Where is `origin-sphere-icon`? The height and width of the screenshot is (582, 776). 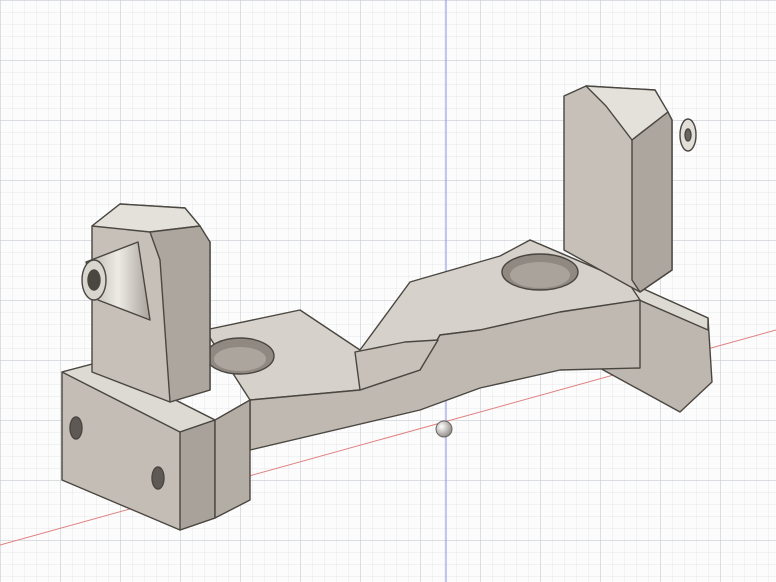 origin-sphere-icon is located at coordinates (444, 429).